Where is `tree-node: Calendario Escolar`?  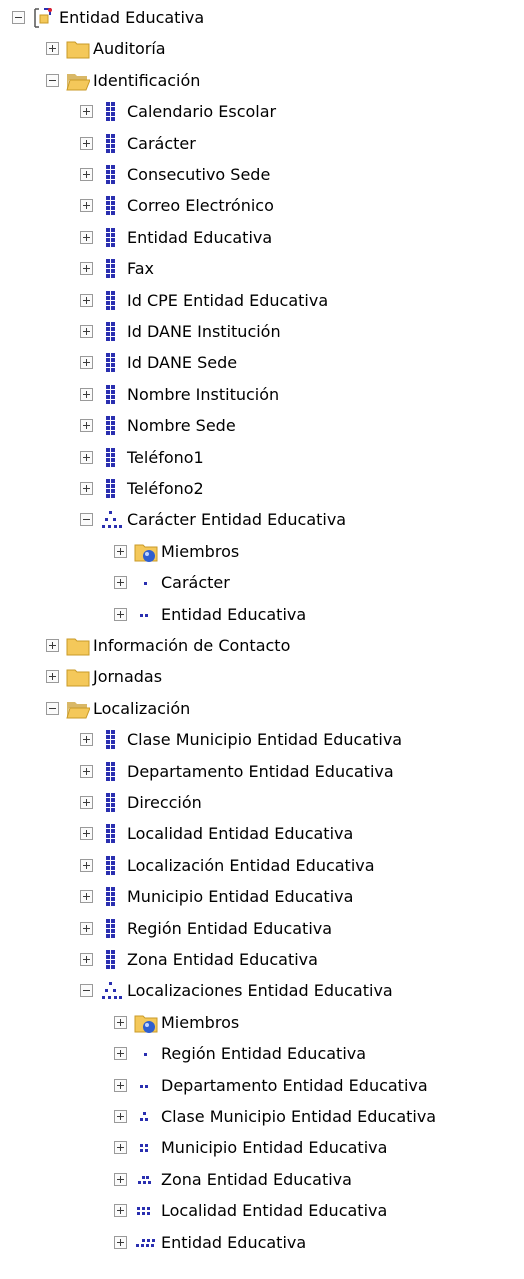
tree-node: Calendario Escolar is located at coordinates (262, 112).